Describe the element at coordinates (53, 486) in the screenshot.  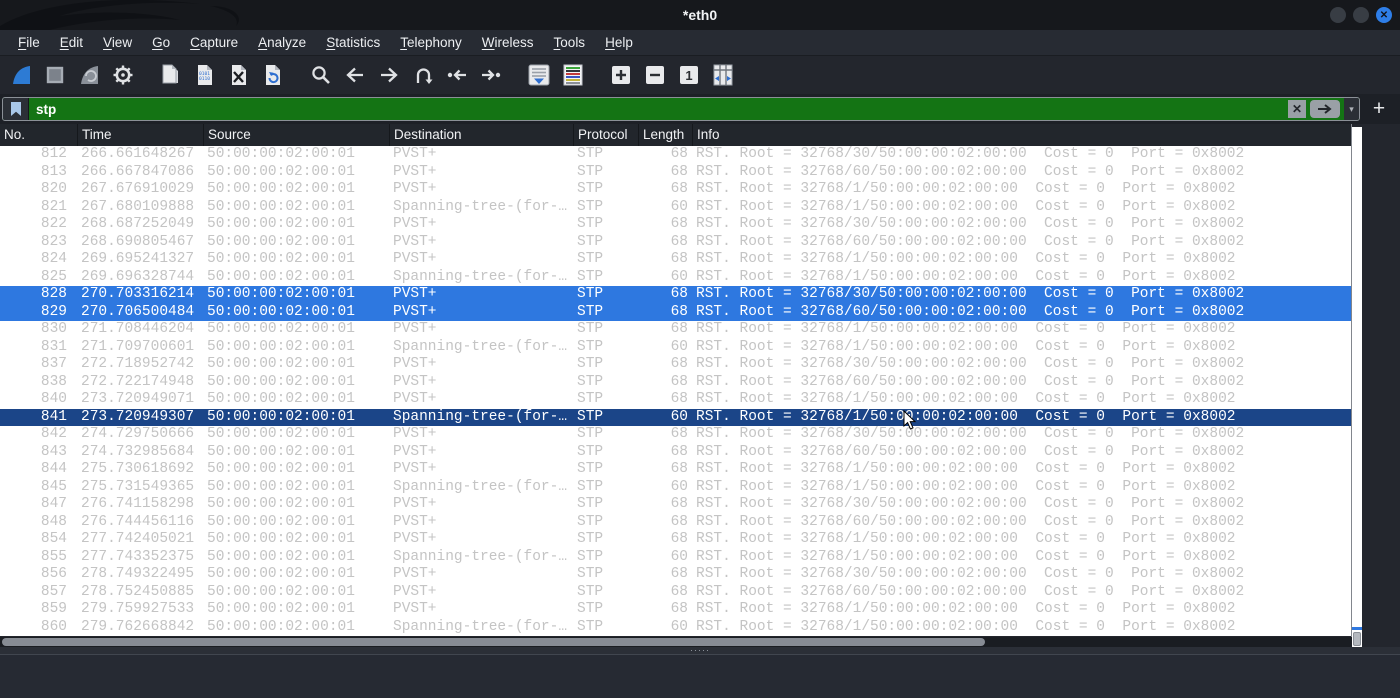
I see `cell-no: 845` at that location.